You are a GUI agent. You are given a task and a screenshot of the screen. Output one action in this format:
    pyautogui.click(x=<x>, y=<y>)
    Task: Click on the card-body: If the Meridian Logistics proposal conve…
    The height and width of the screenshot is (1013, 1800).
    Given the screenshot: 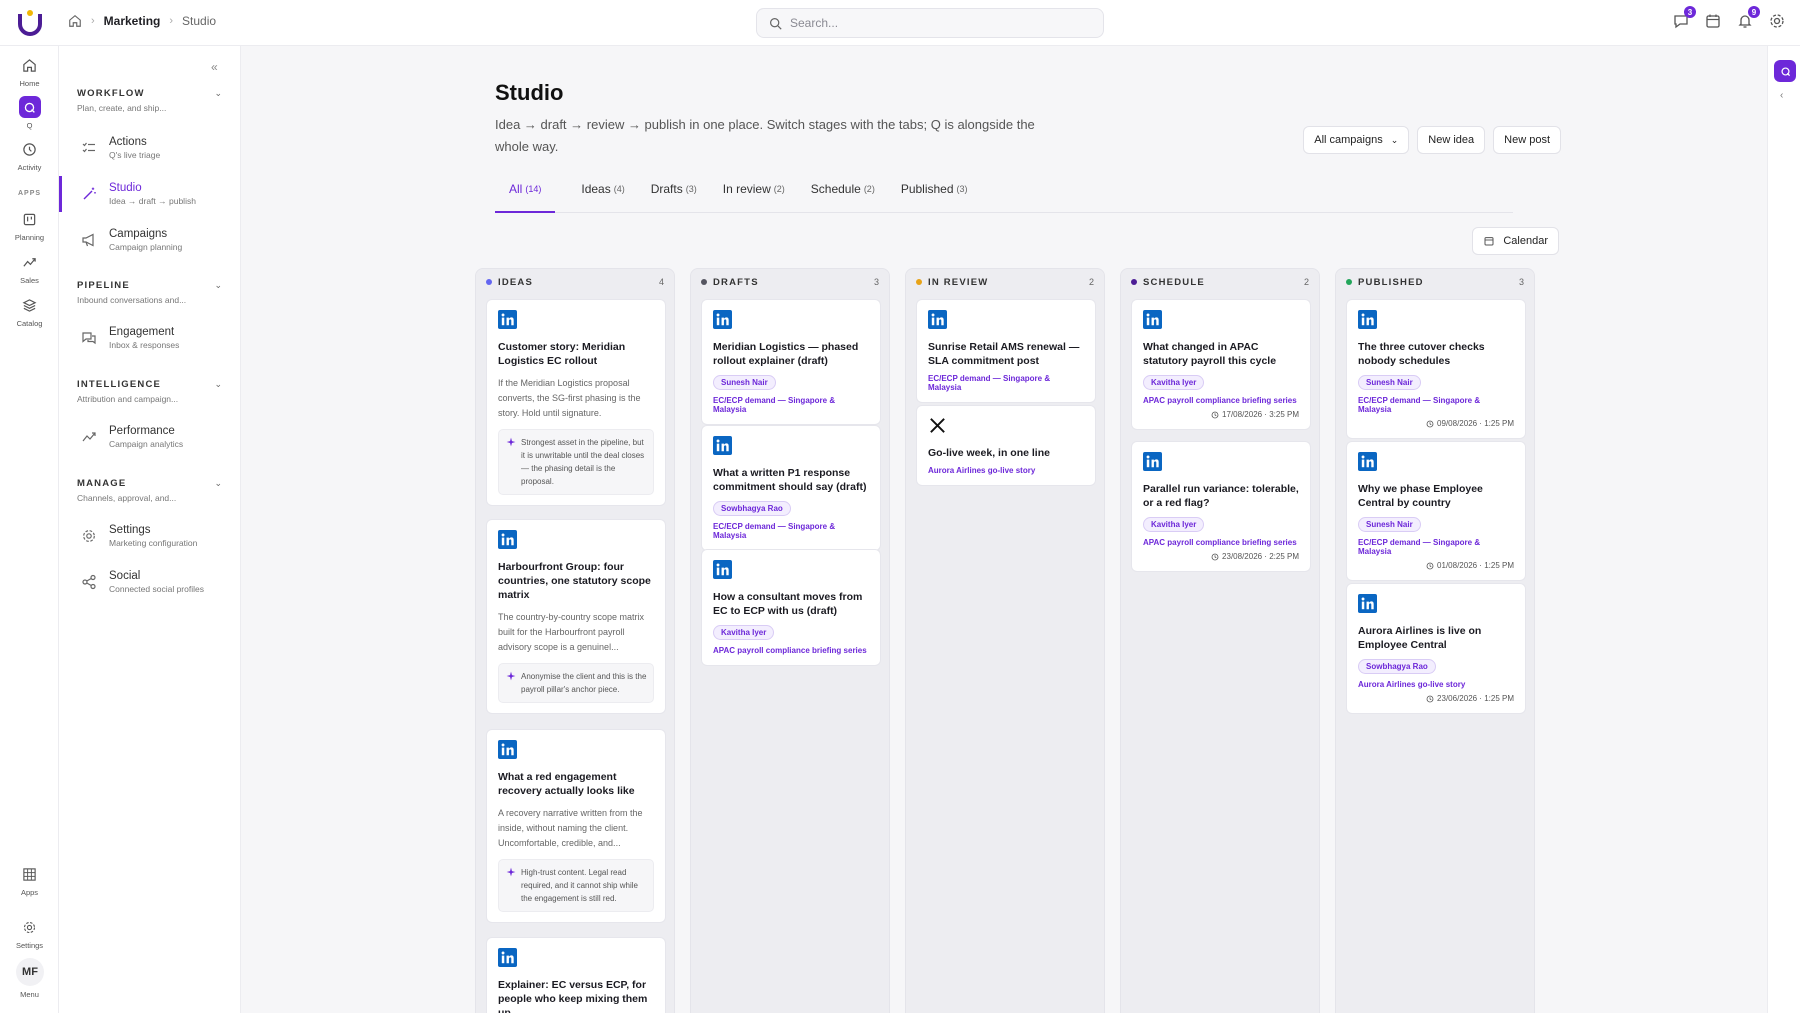 What is the action you would take?
    pyautogui.click(x=569, y=398)
    